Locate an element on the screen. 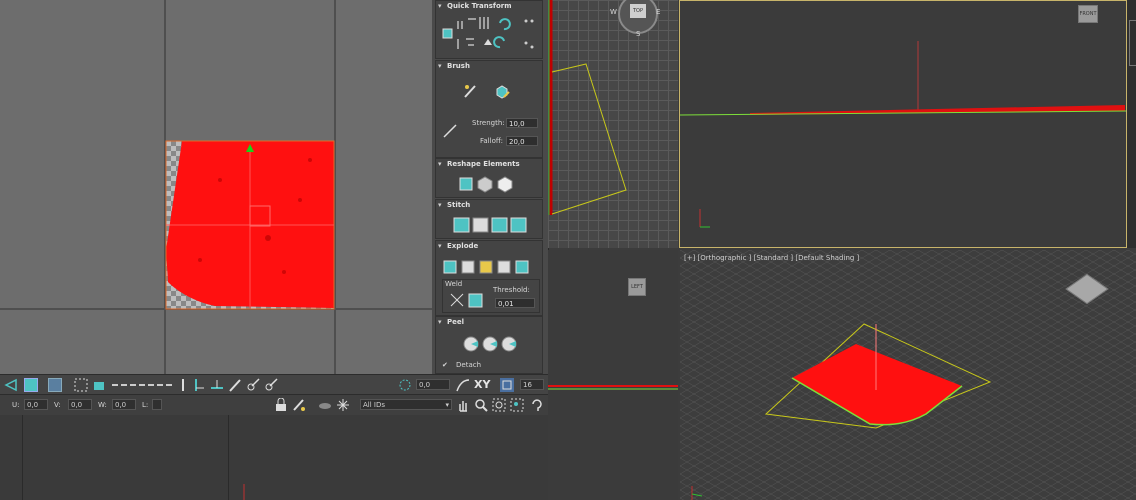 This screenshot has width=1136, height=500. stitch-rollout: Stitch is located at coordinates (489, 219).